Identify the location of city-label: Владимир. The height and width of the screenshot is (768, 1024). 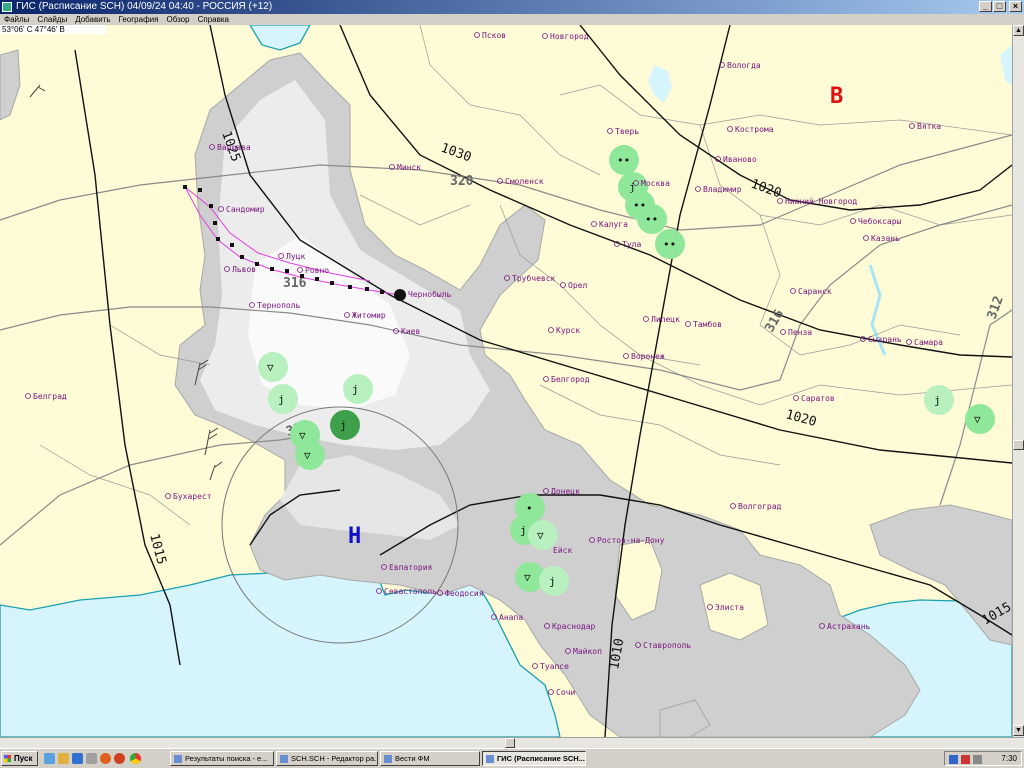
(718, 189).